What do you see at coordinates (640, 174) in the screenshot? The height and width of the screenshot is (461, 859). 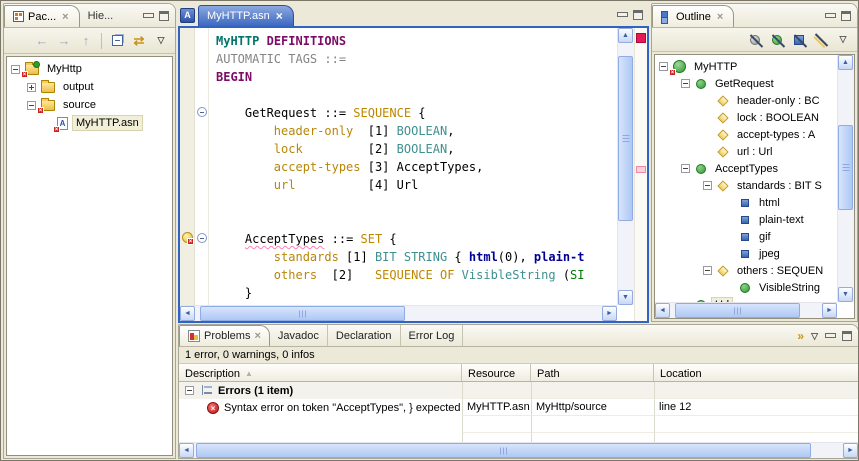 I see `overview-ruler` at bounding box center [640, 174].